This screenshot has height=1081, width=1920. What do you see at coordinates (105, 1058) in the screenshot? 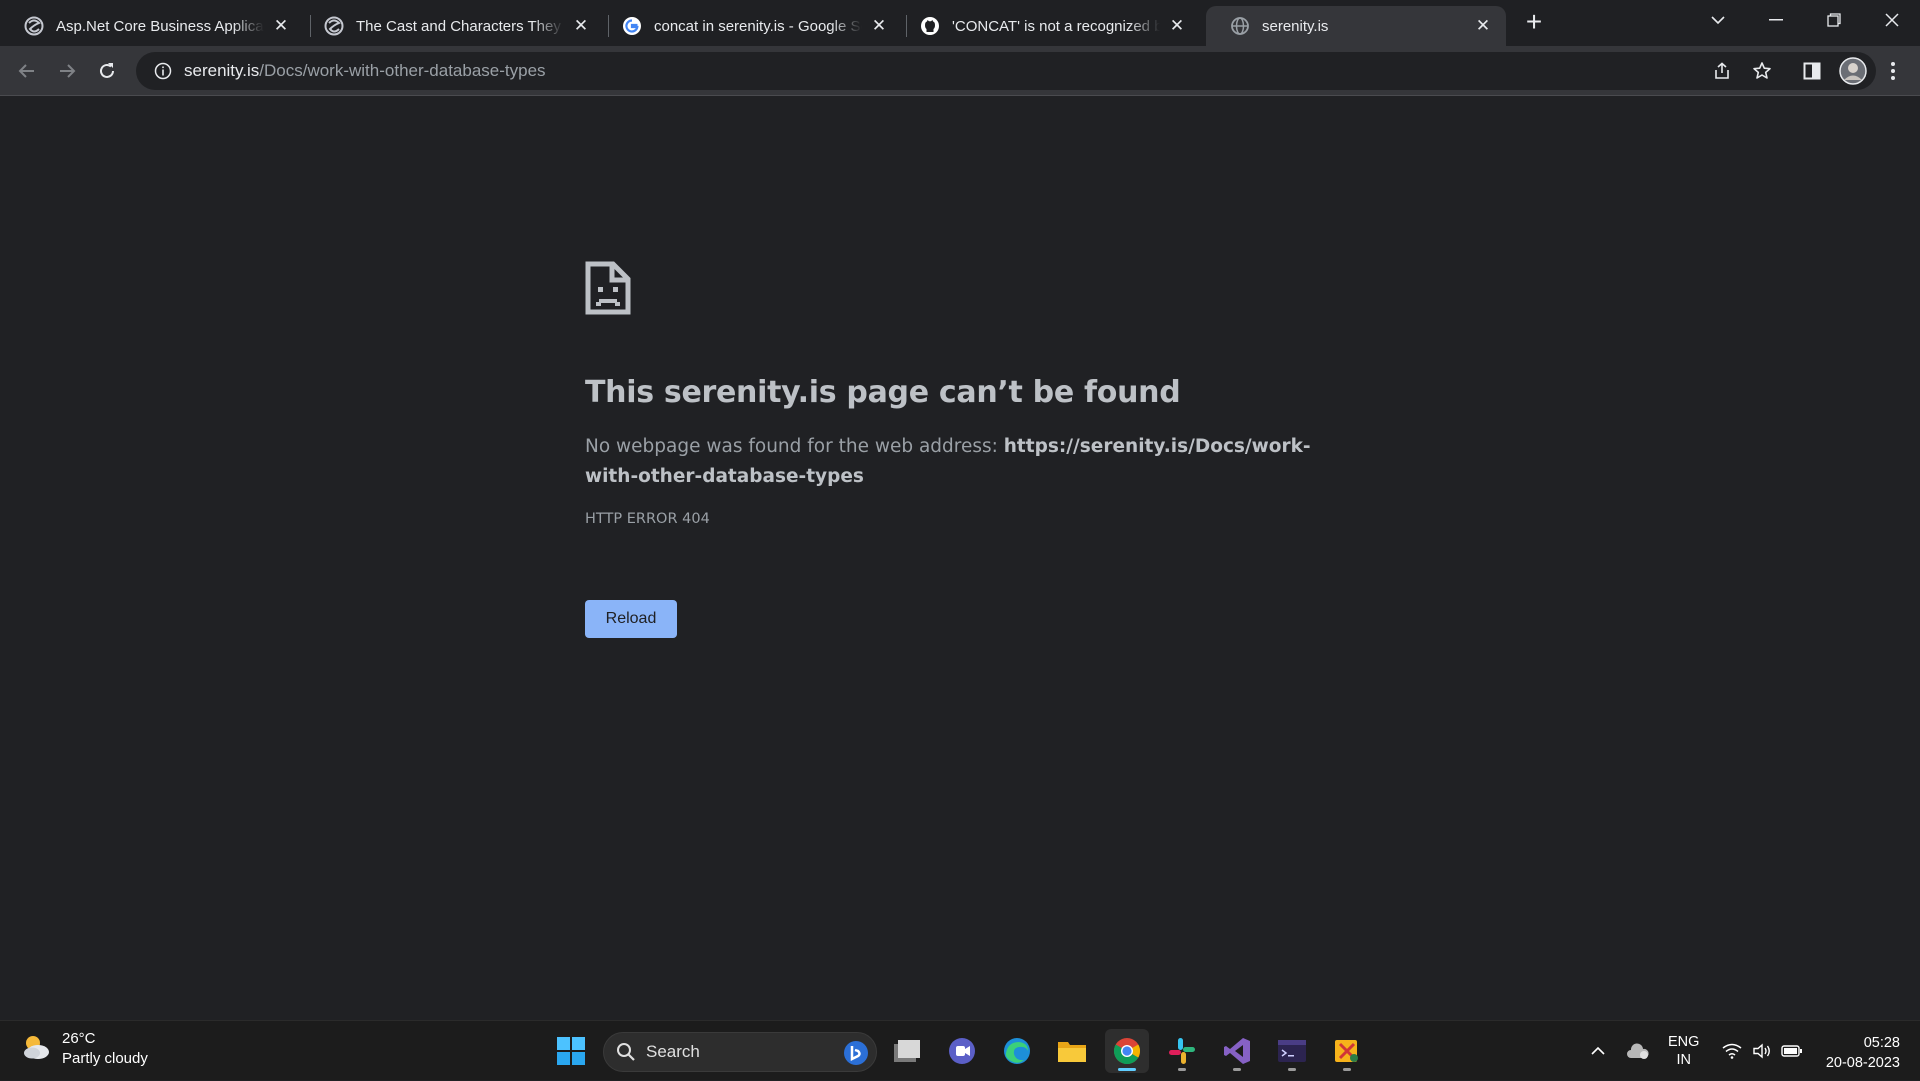
I see `weather-condition: Partly cloudy` at bounding box center [105, 1058].